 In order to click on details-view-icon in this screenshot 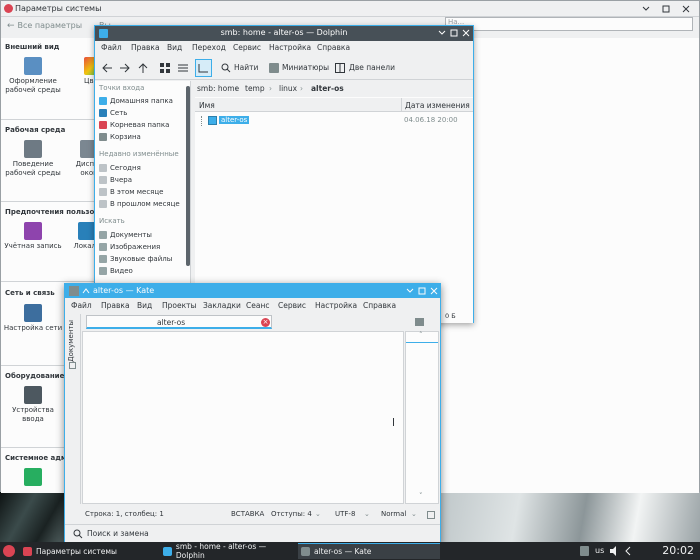, I will do `click(203, 68)`.